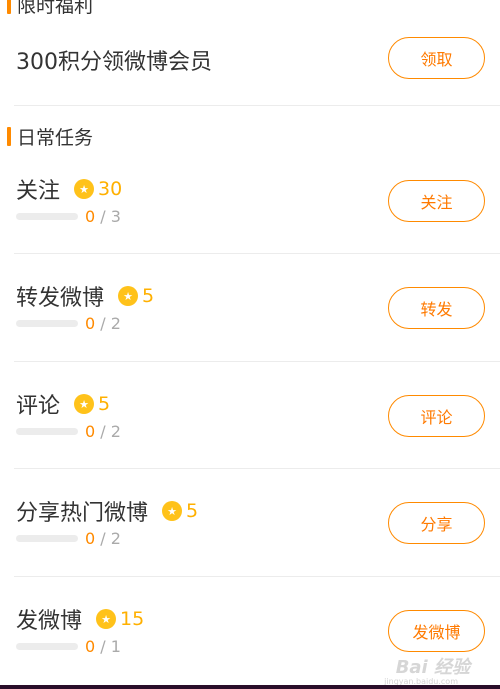 This screenshot has width=500, height=689. I want to click on task-progress: 0 / 3, so click(68, 216).